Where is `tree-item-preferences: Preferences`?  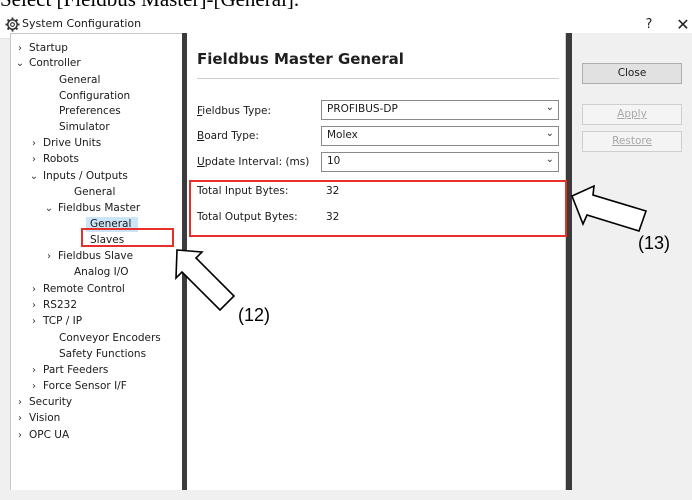
tree-item-preferences: Preferences is located at coordinates (90, 111).